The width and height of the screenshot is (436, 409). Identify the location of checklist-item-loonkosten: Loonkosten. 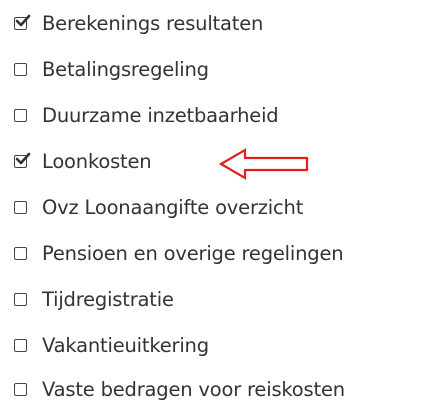
(83, 161).